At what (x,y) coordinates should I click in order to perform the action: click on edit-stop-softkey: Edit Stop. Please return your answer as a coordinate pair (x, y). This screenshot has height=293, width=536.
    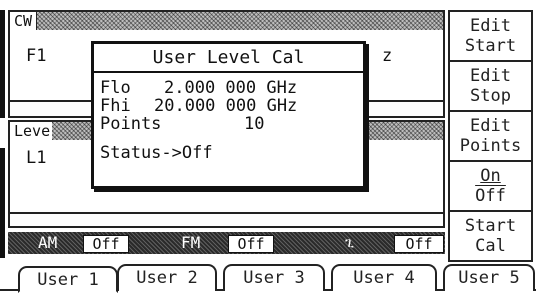
    Looking at the image, I should click on (490, 86).